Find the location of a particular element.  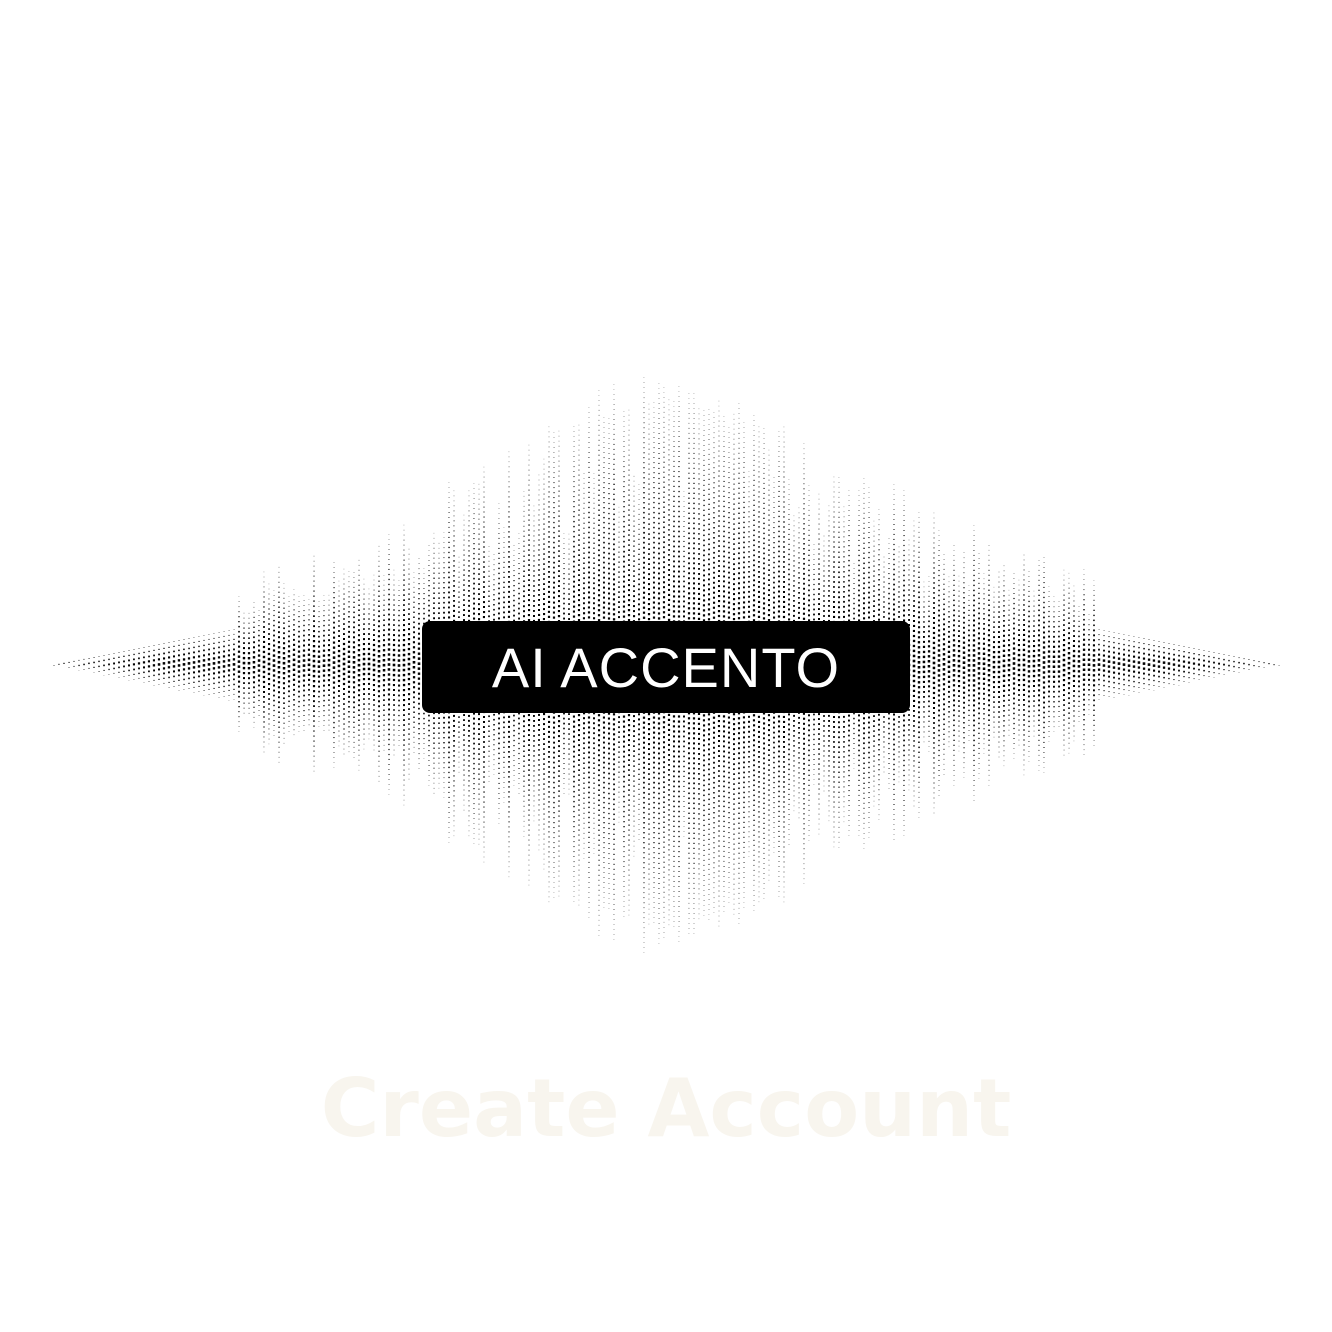

brand-name: AI ACCENTO is located at coordinates (666, 667).